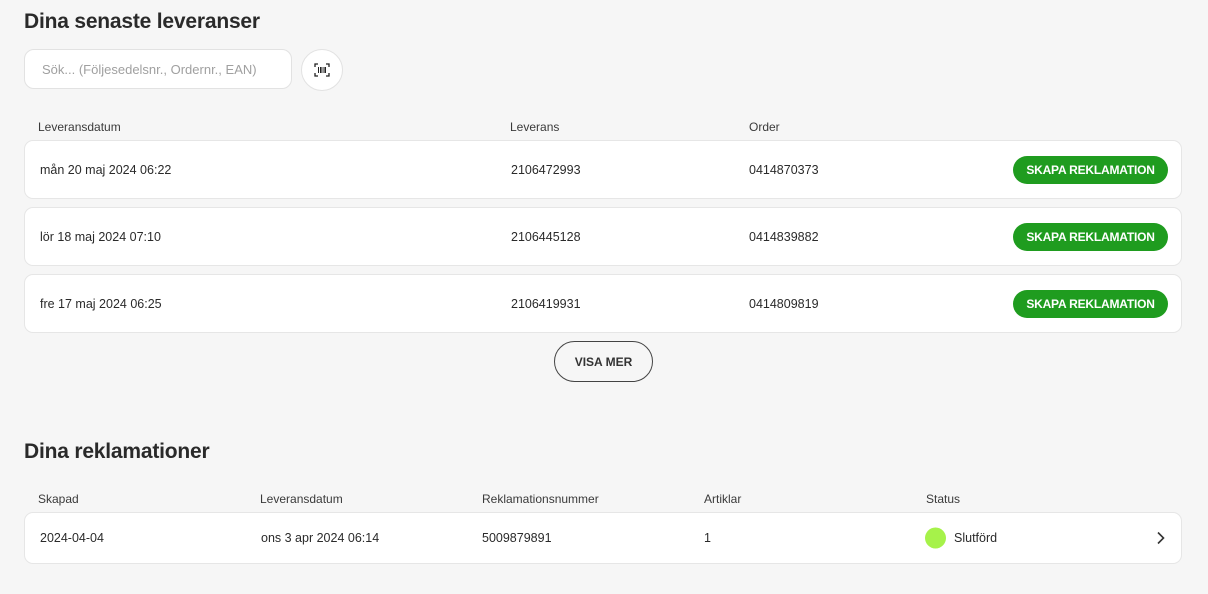 This screenshot has width=1208, height=594. I want to click on delivery-date: mån 20 maj 2024 06:22, so click(106, 169).